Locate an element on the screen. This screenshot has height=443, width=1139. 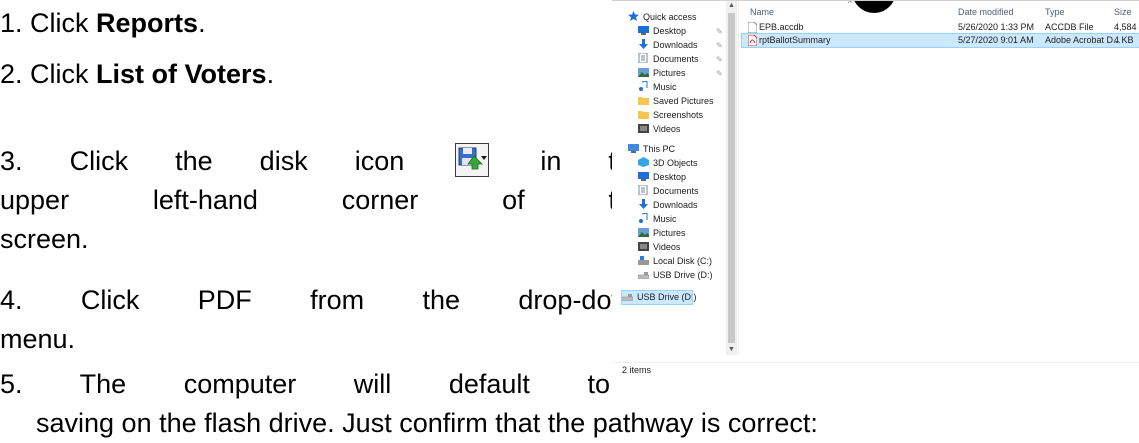
step-number: 5. is located at coordinates (11, 384).